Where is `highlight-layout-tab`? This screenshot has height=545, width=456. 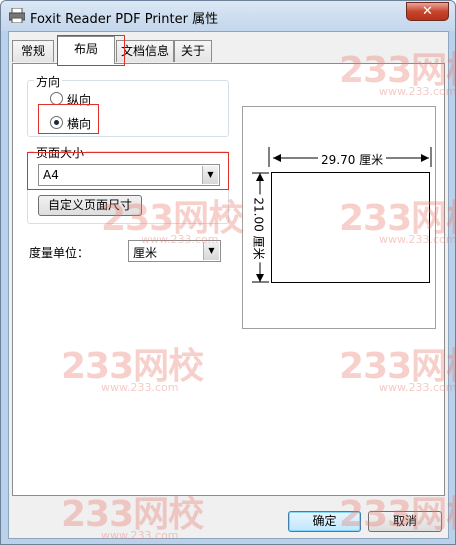
highlight-layout-tab is located at coordinates (91, 50).